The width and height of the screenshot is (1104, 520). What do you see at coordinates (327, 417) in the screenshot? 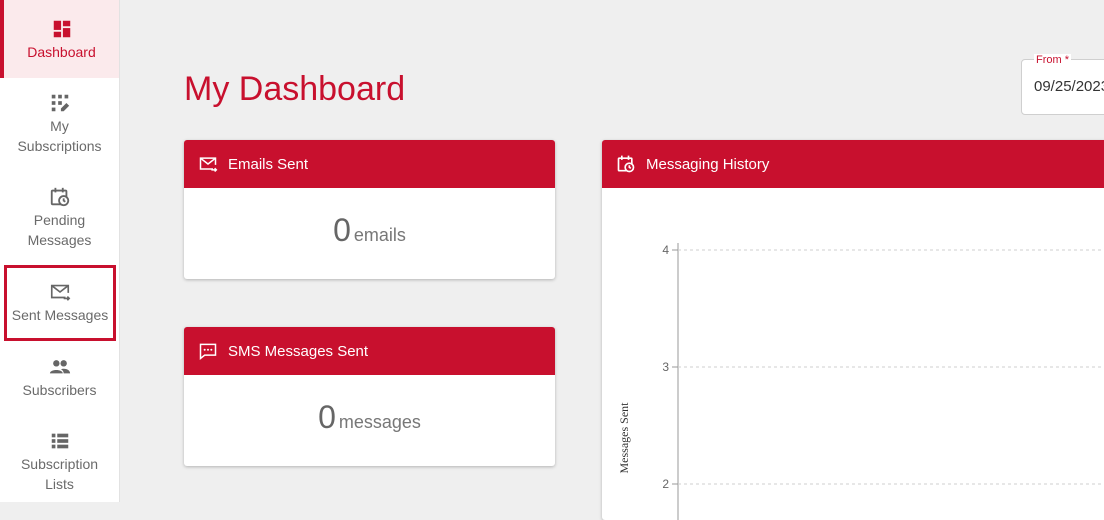
I see `sms-sent-count: 0` at bounding box center [327, 417].